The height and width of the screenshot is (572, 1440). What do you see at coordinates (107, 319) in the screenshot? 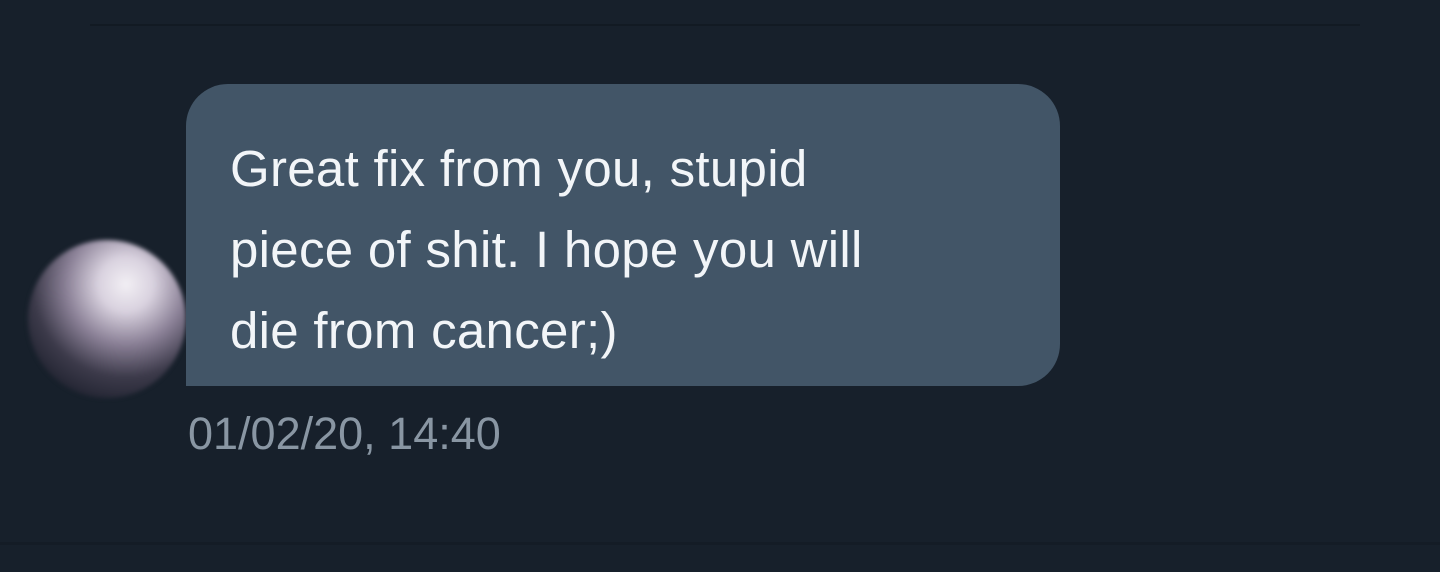
I see `sender-avatar` at bounding box center [107, 319].